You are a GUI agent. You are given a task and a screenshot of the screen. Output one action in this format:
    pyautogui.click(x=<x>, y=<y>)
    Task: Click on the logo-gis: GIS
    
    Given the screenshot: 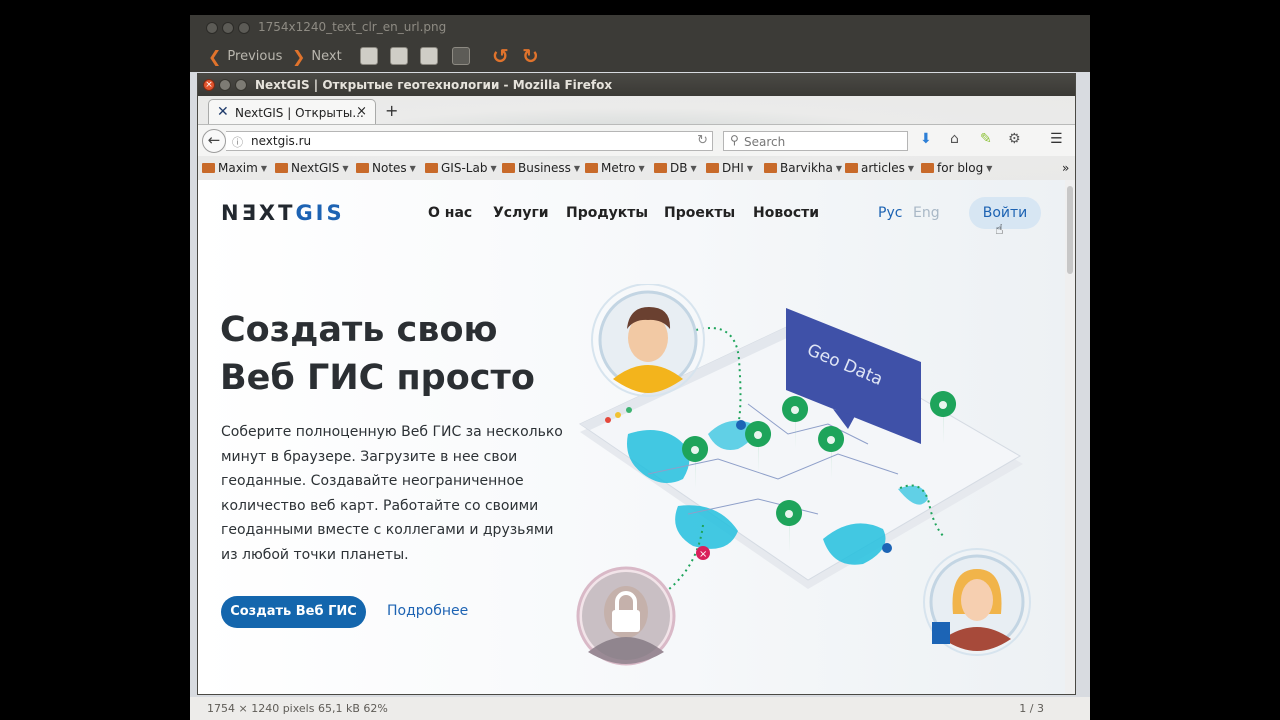 What is the action you would take?
    pyautogui.click(x=320, y=213)
    